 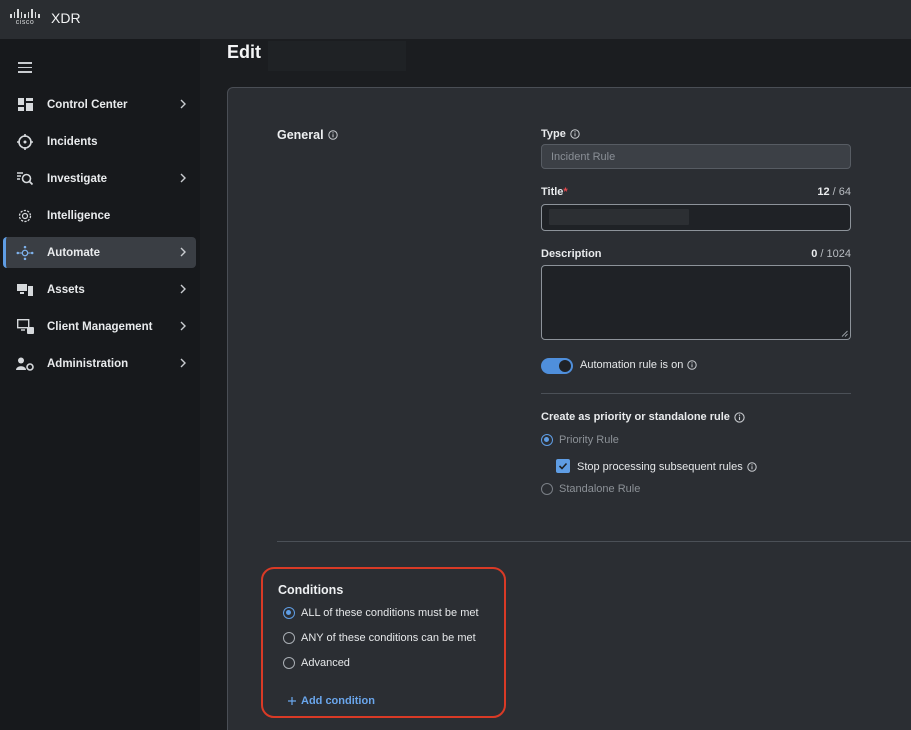 I want to click on user-gear-icon, so click(x=25, y=364).